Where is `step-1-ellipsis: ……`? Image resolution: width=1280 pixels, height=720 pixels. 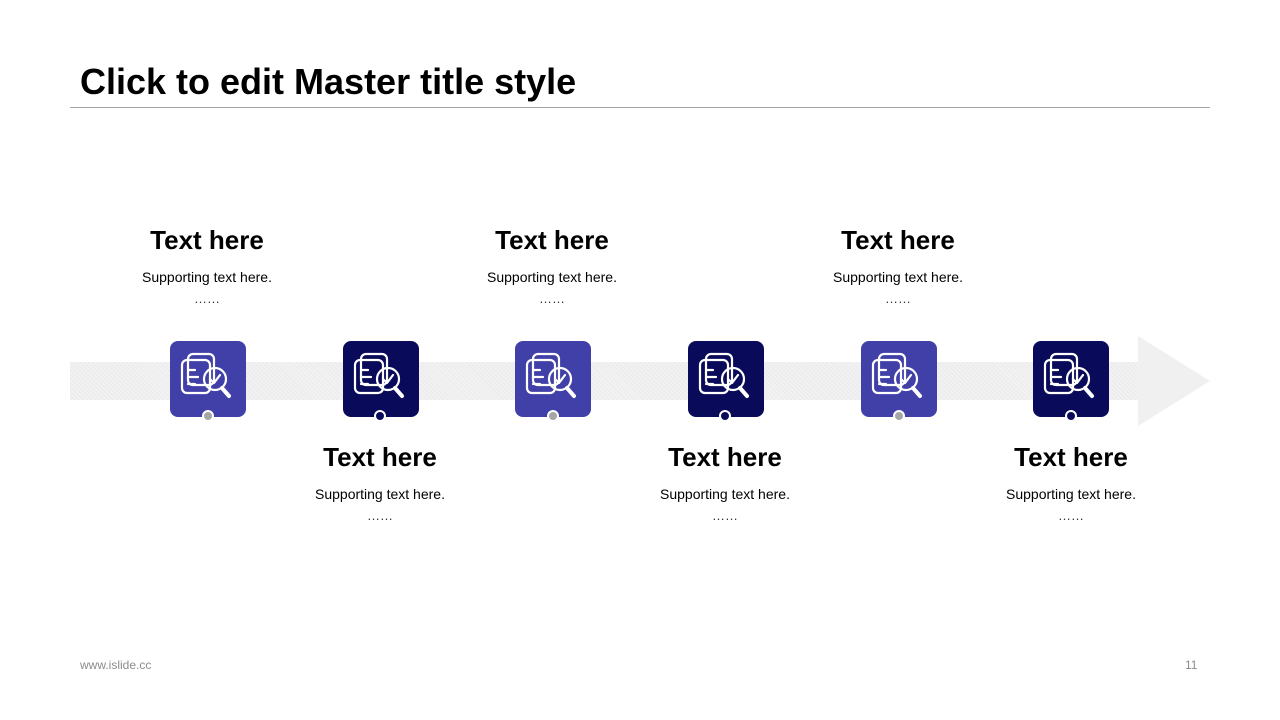
step-1-ellipsis: …… is located at coordinates (207, 298).